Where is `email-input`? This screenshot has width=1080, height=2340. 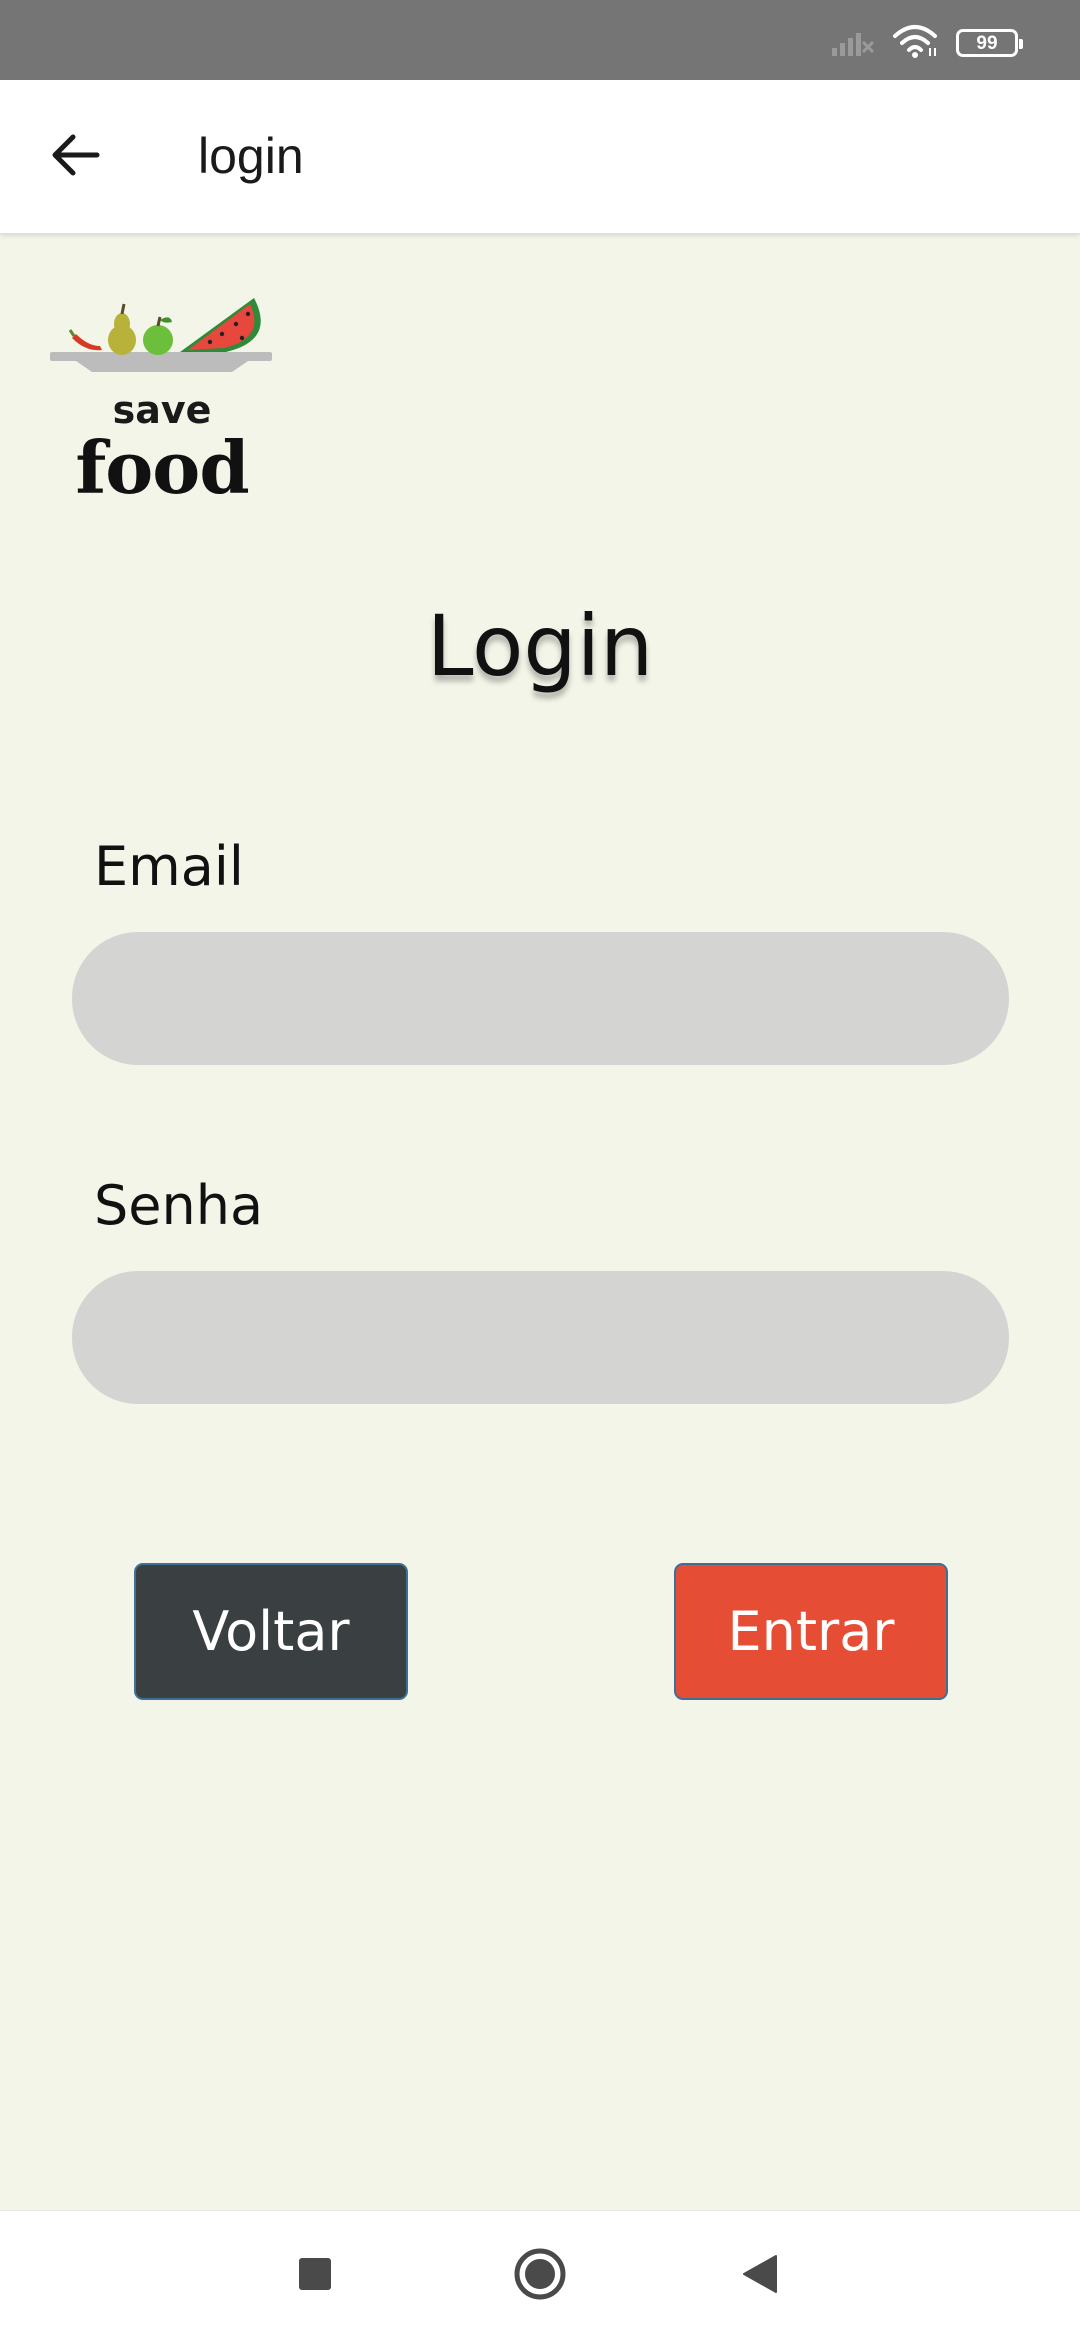 email-input is located at coordinates (540, 998).